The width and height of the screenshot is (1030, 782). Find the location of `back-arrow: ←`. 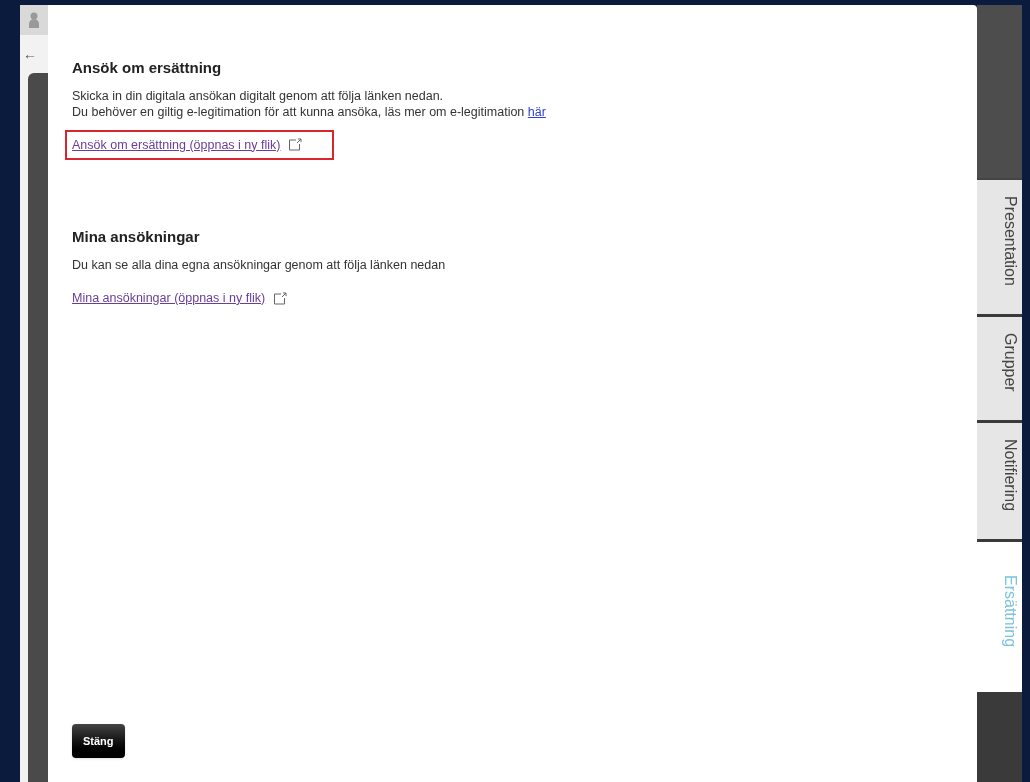

back-arrow: ← is located at coordinates (35, 54).